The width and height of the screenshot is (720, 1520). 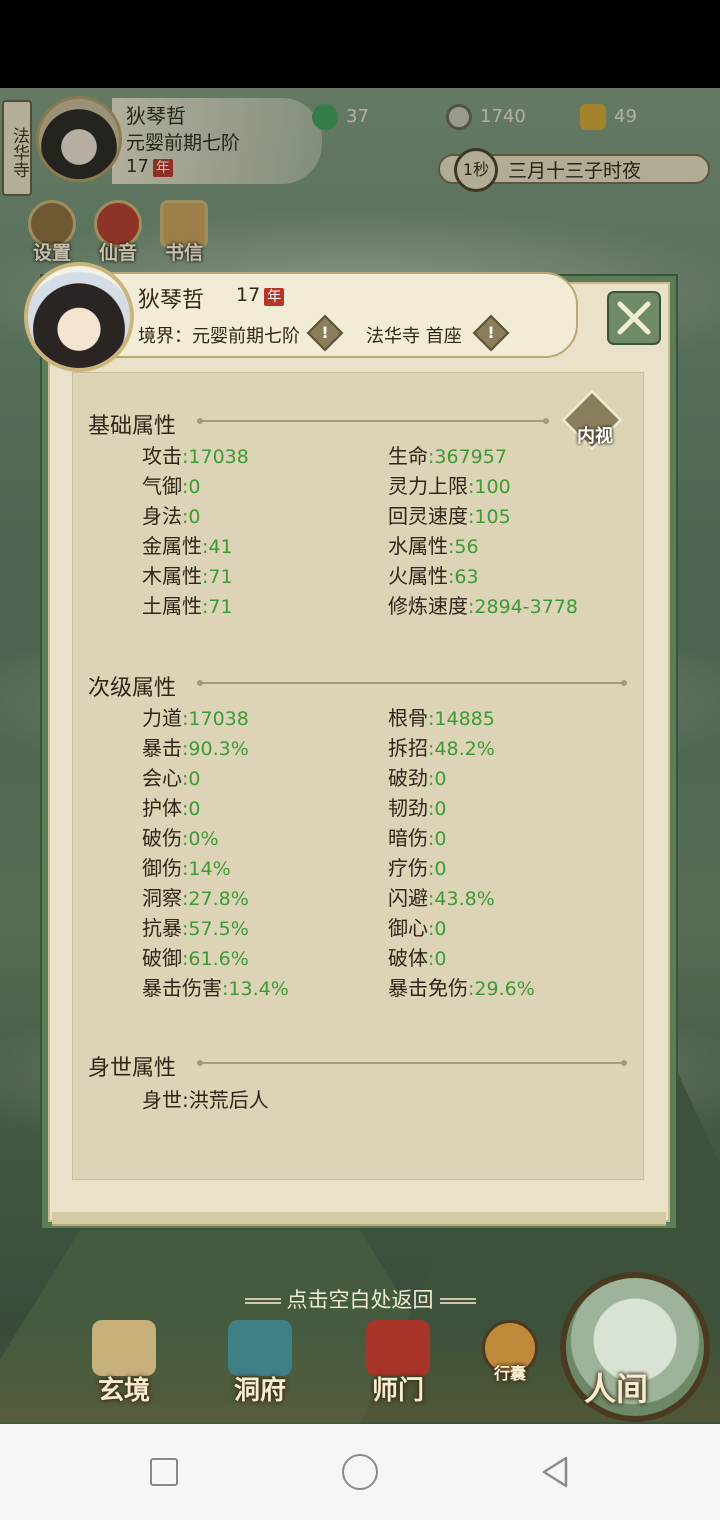 I want to click on nav-xingnang: 行囊, so click(x=510, y=1370).